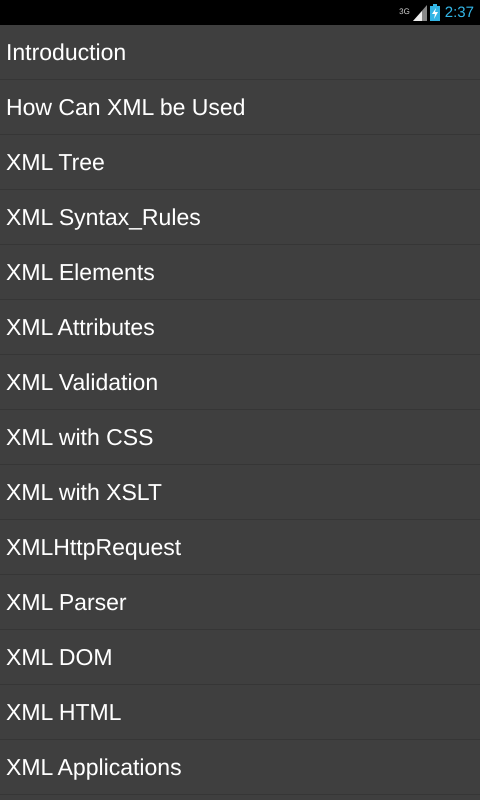 The image size is (480, 800). What do you see at coordinates (240, 217) in the screenshot?
I see `list-item: XML Syntax_Rules` at bounding box center [240, 217].